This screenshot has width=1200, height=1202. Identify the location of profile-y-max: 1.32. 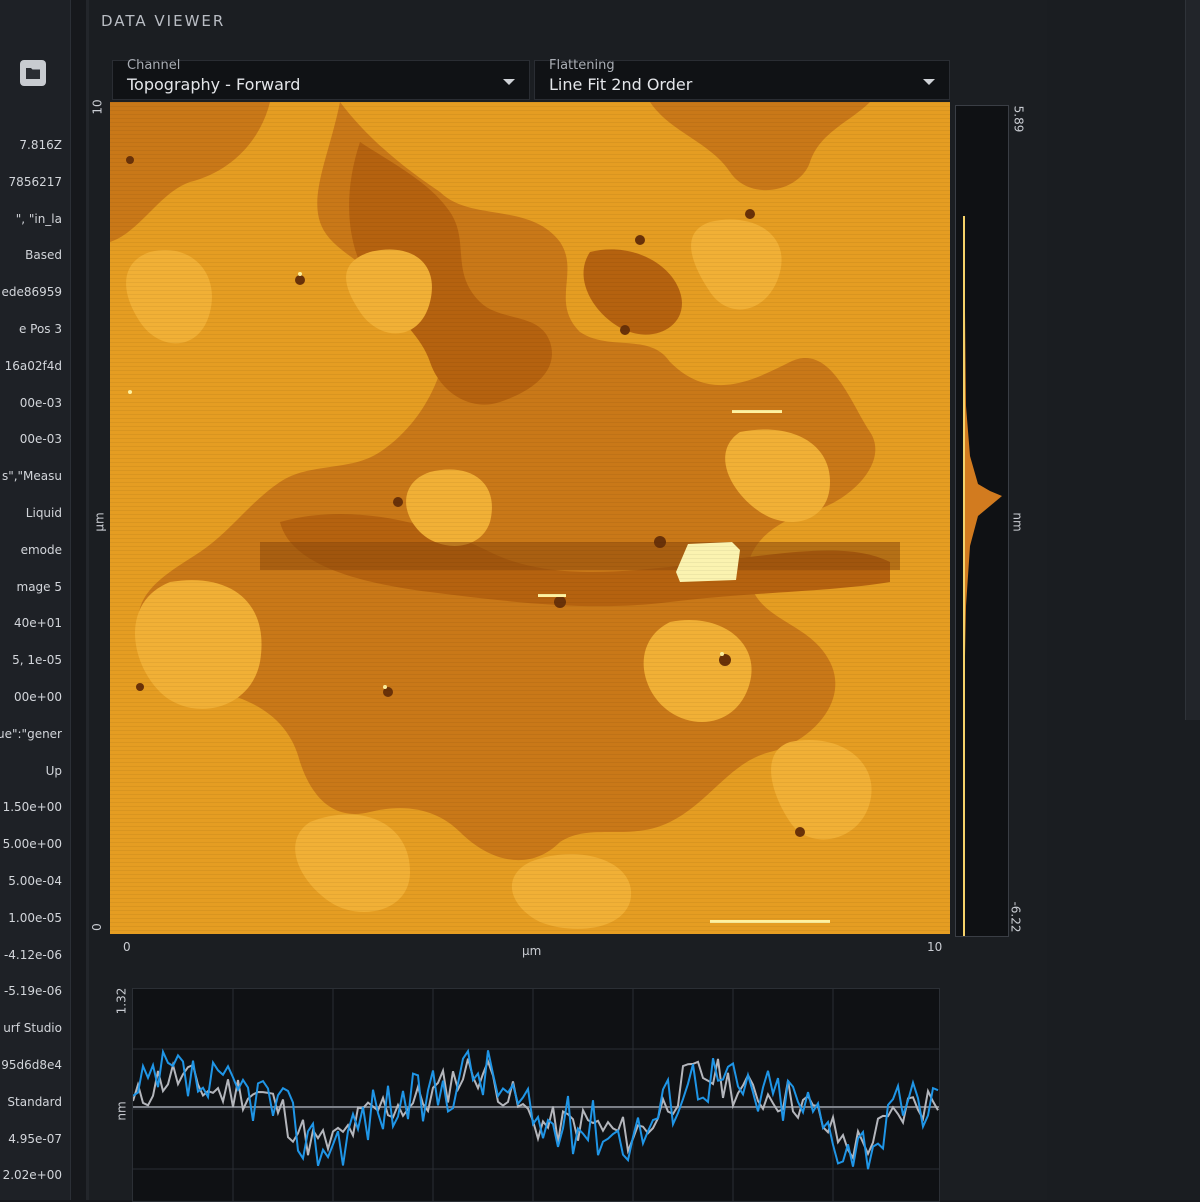
(121, 1001).